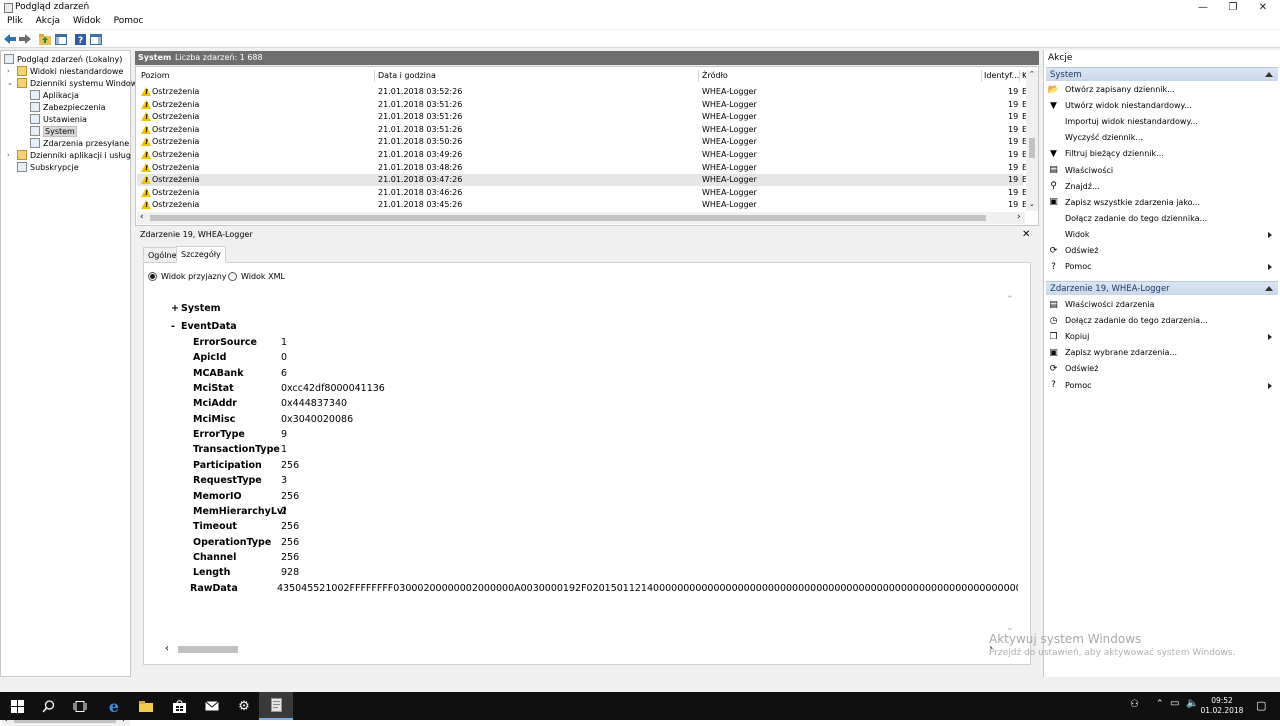  I want to click on section-eventdata: - EventData, so click(204, 326).